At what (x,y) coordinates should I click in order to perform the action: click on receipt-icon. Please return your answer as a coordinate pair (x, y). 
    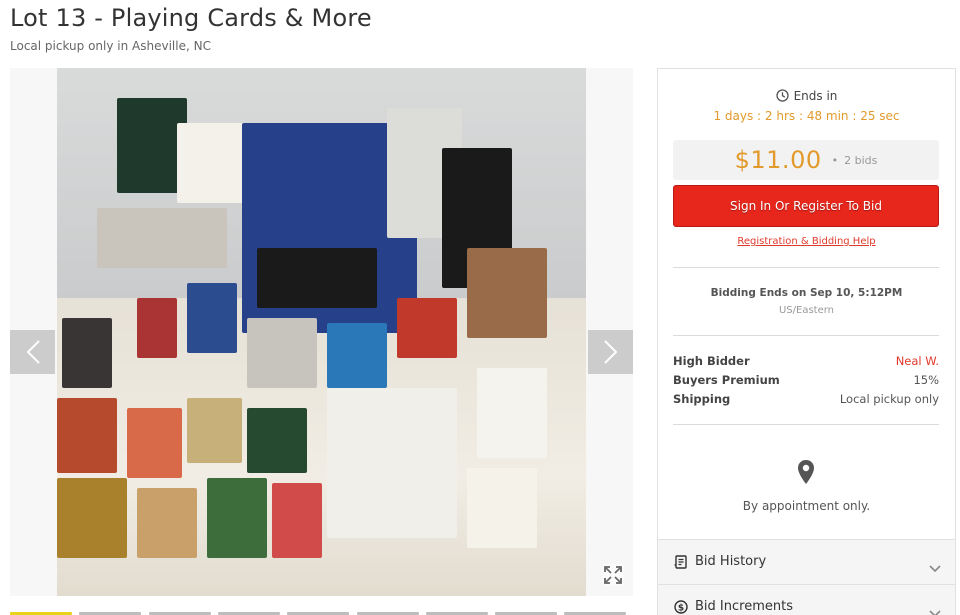
    Looking at the image, I should click on (681, 563).